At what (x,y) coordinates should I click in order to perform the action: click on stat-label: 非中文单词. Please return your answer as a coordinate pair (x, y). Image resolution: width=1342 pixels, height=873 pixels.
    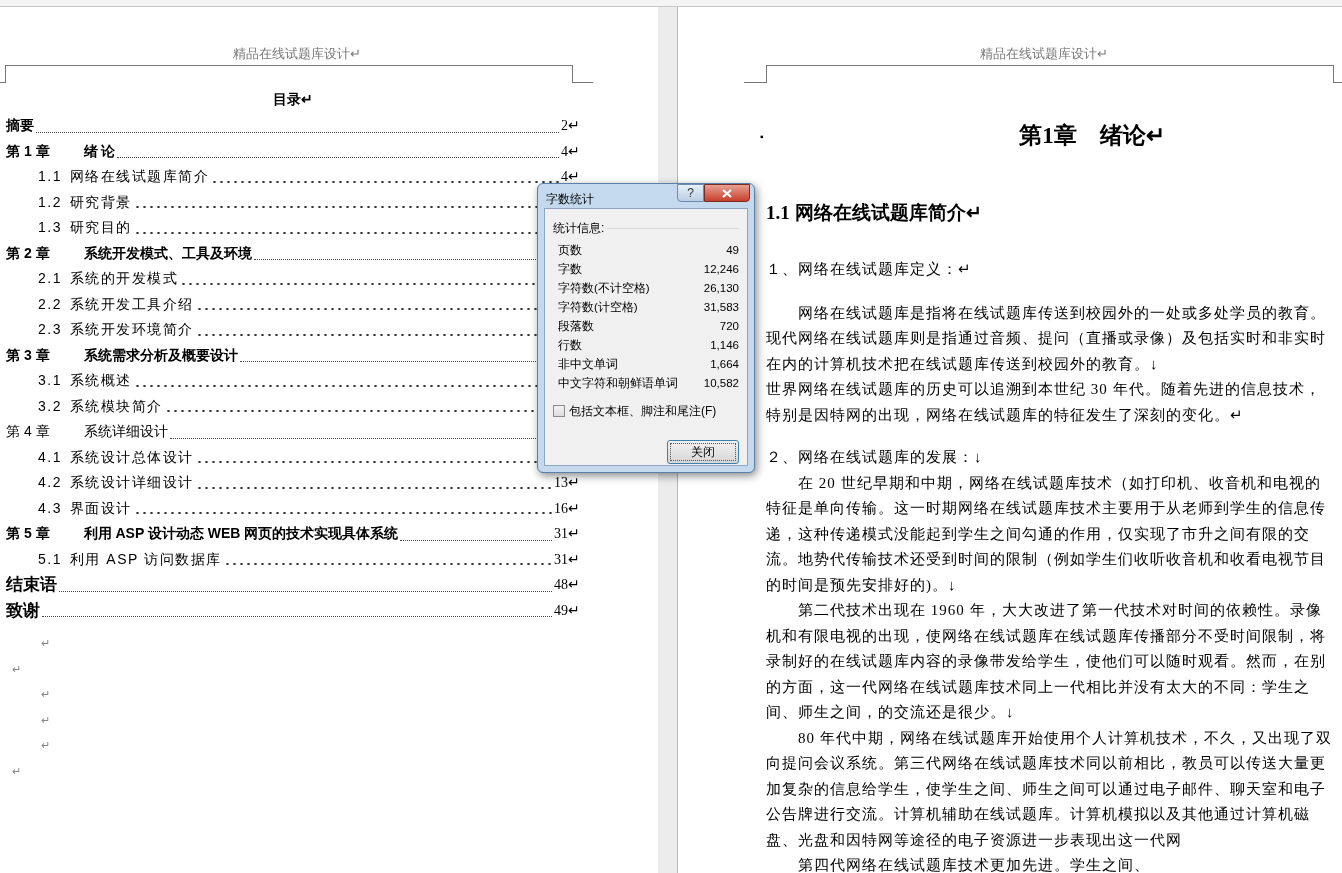
    Looking at the image, I should click on (588, 364).